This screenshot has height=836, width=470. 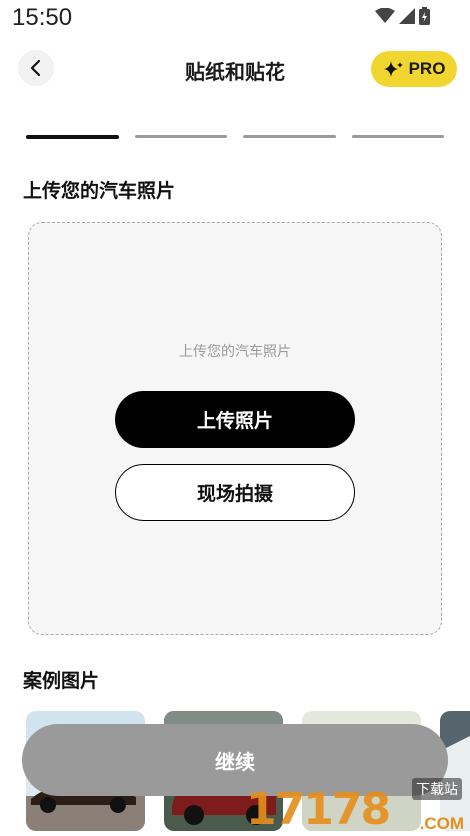 What do you see at coordinates (437, 789) in the screenshot?
I see `watermark-subtitle: 下载站` at bounding box center [437, 789].